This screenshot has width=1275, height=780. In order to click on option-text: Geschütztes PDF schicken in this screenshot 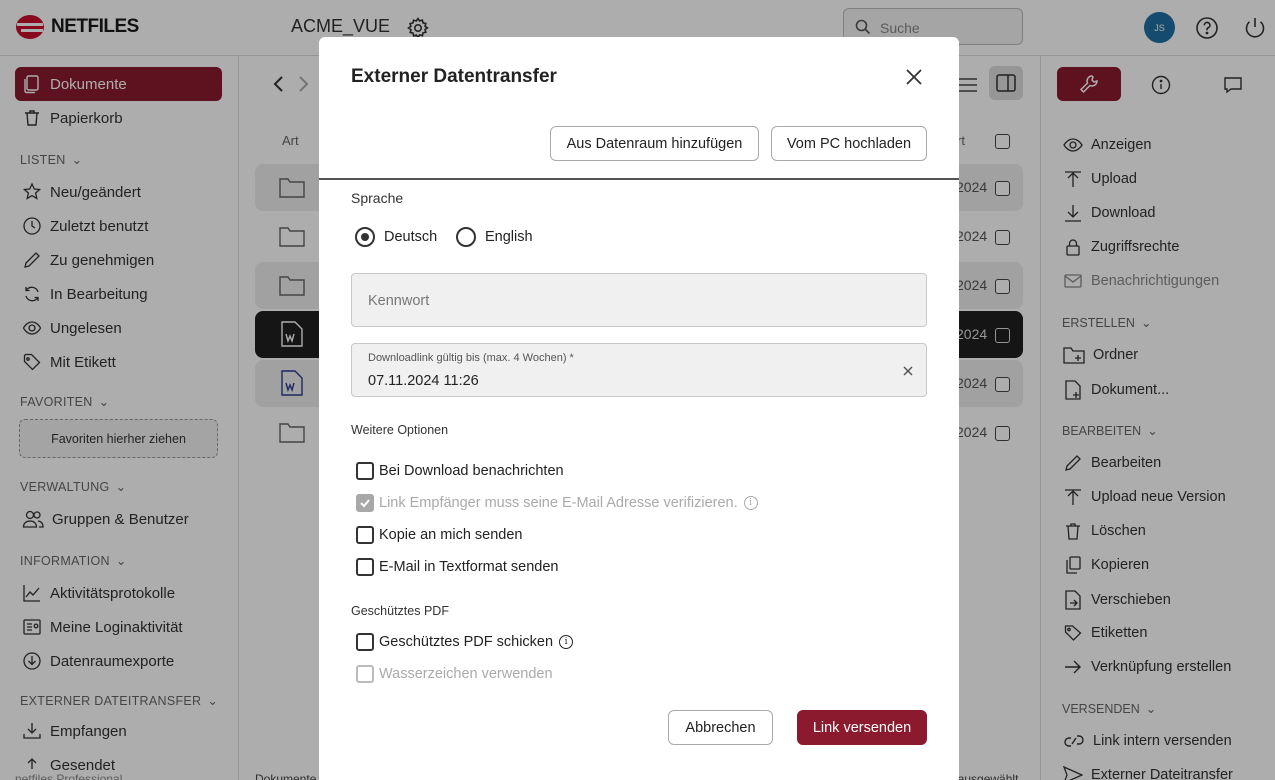, I will do `click(466, 642)`.